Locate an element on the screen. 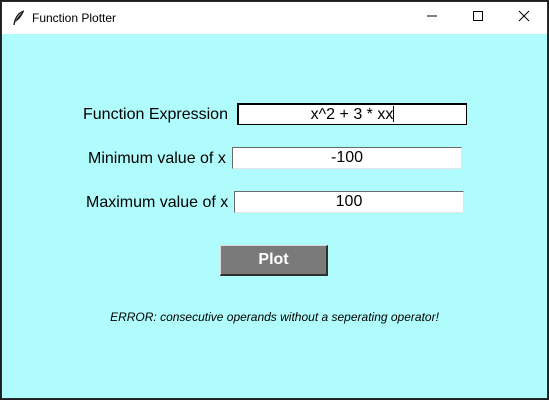 Image resolution: width=549 pixels, height=400 pixels. minimize-icon is located at coordinates (432, 18).